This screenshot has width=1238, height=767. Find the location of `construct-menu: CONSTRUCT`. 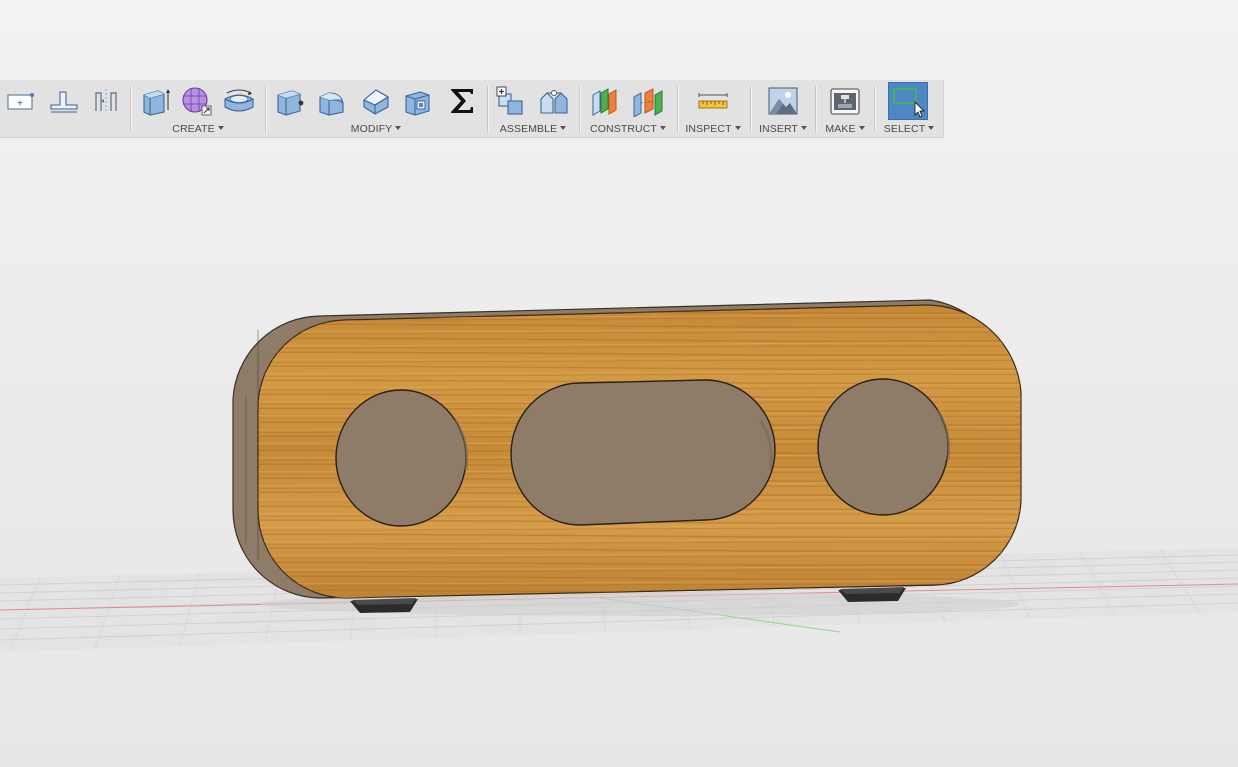

construct-menu: CONSTRUCT is located at coordinates (628, 129).